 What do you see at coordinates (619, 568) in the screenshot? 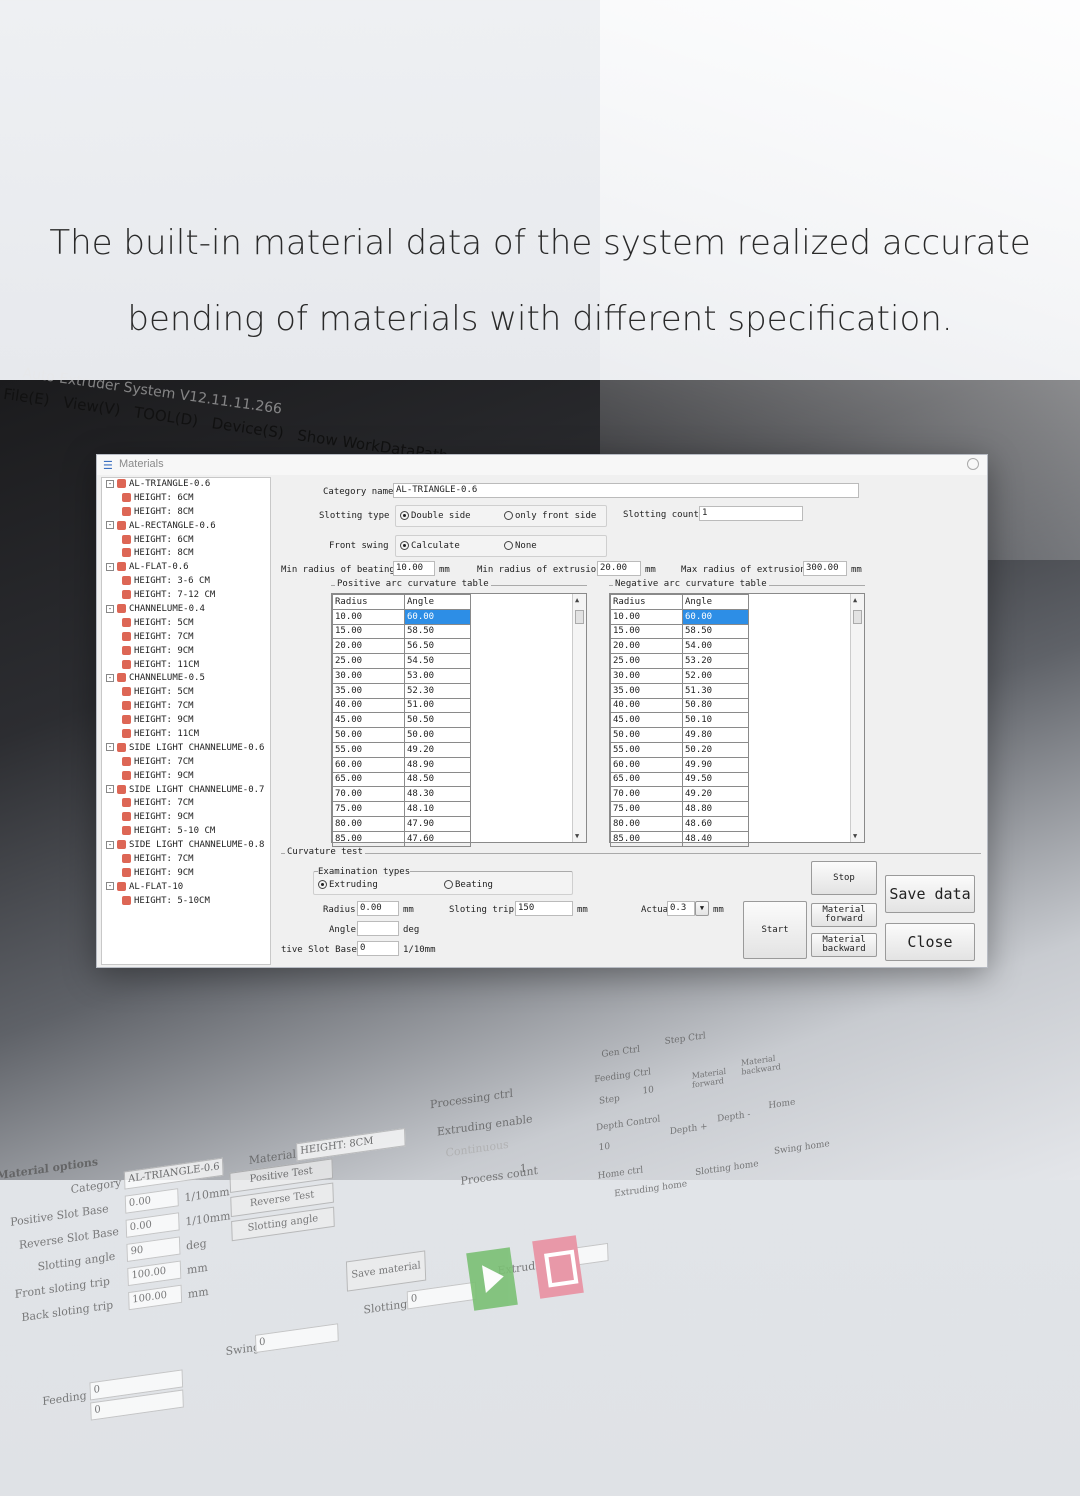
I see `min-radius-extrusion-input: 20.00` at bounding box center [619, 568].